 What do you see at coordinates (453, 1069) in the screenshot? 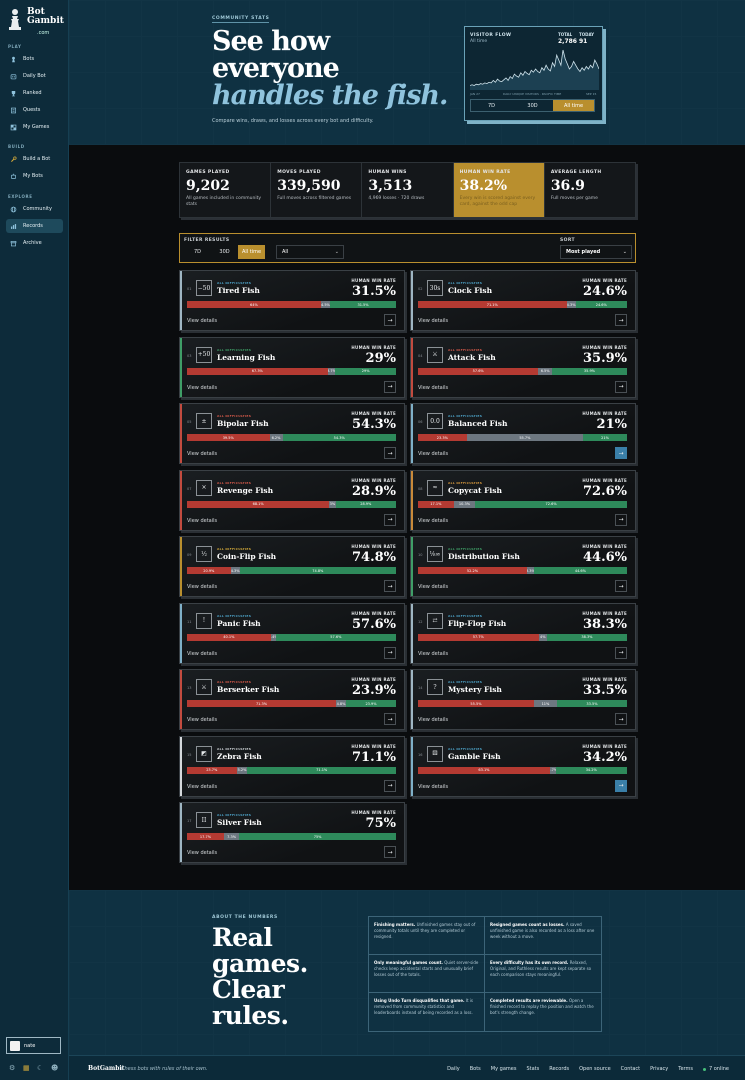
I see `footer-link-daily: Daily` at bounding box center [453, 1069].